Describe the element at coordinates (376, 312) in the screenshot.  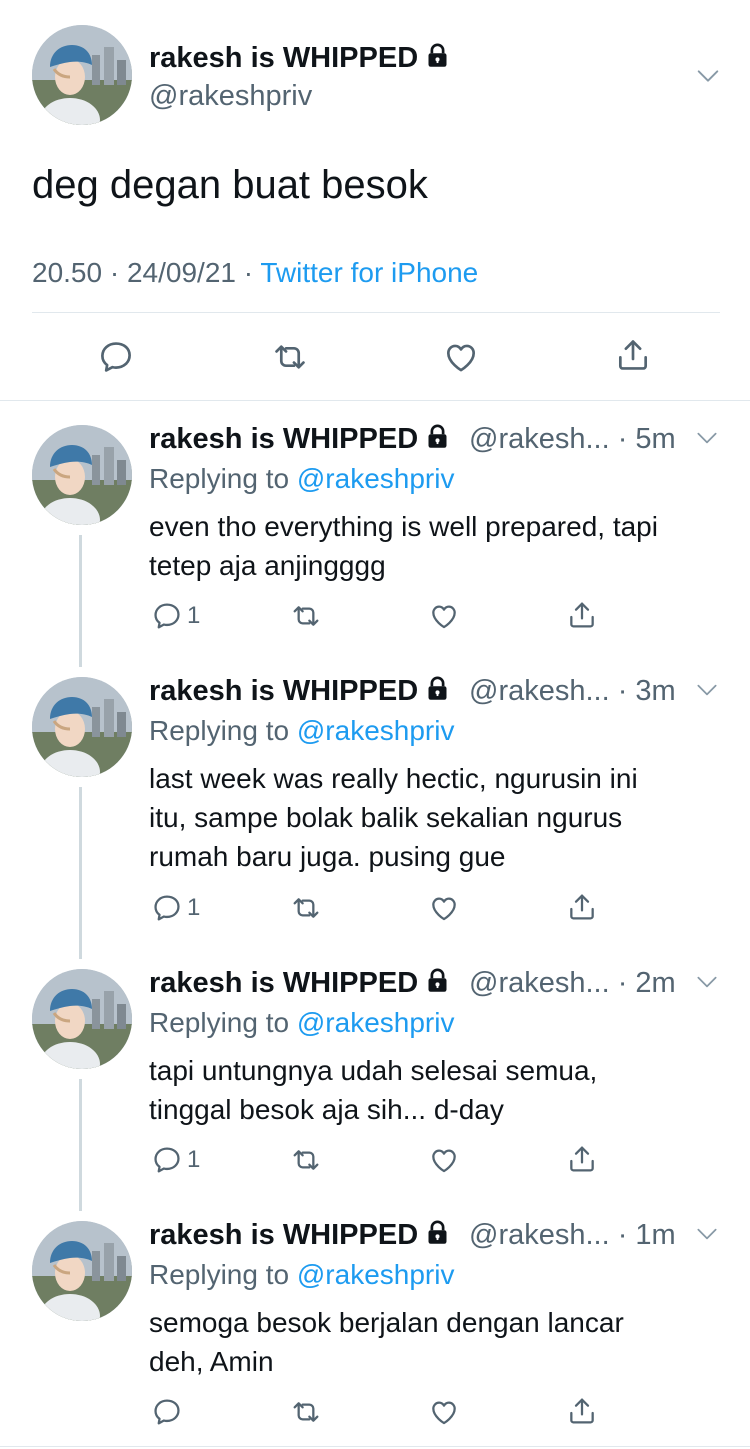
I see `main-divider` at that location.